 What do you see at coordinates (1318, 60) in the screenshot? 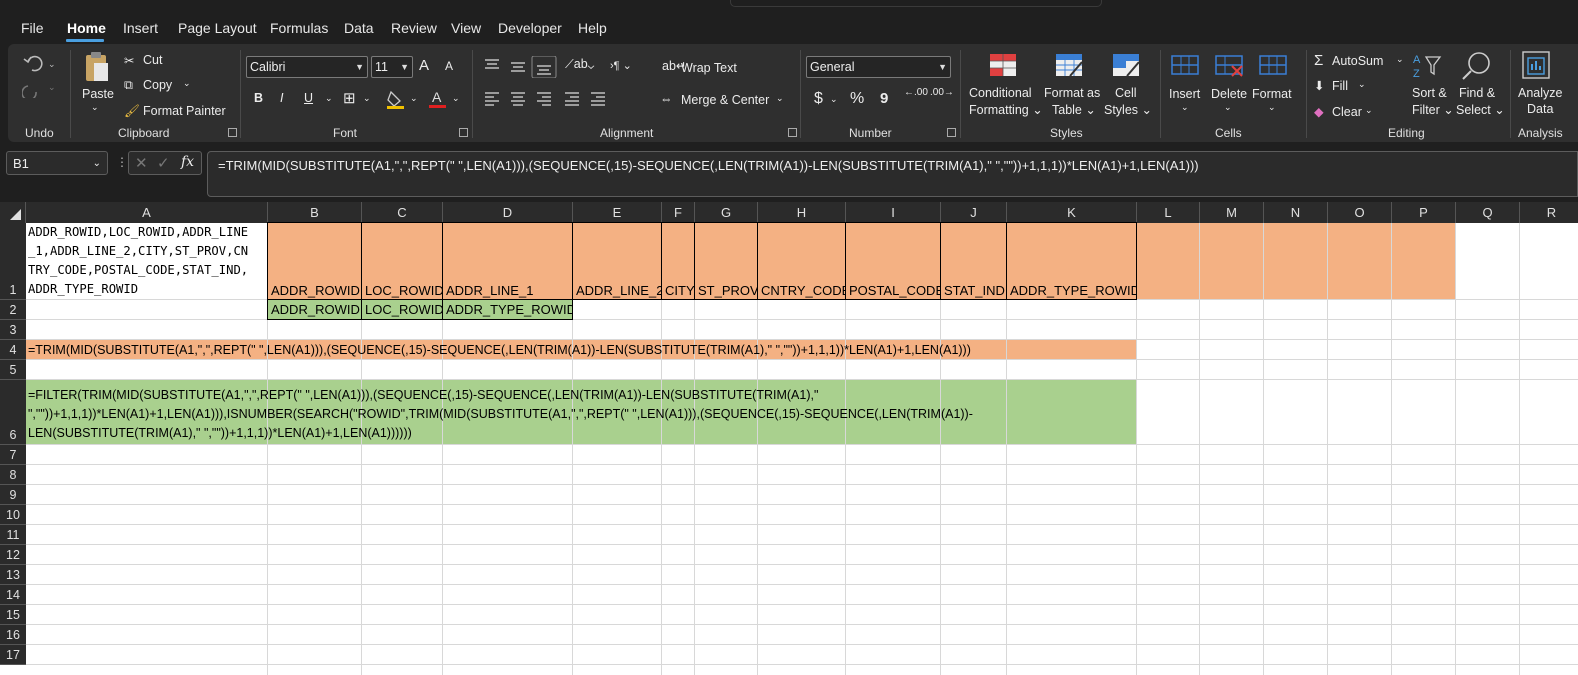
I see `autosum-icon: Σ` at bounding box center [1318, 60].